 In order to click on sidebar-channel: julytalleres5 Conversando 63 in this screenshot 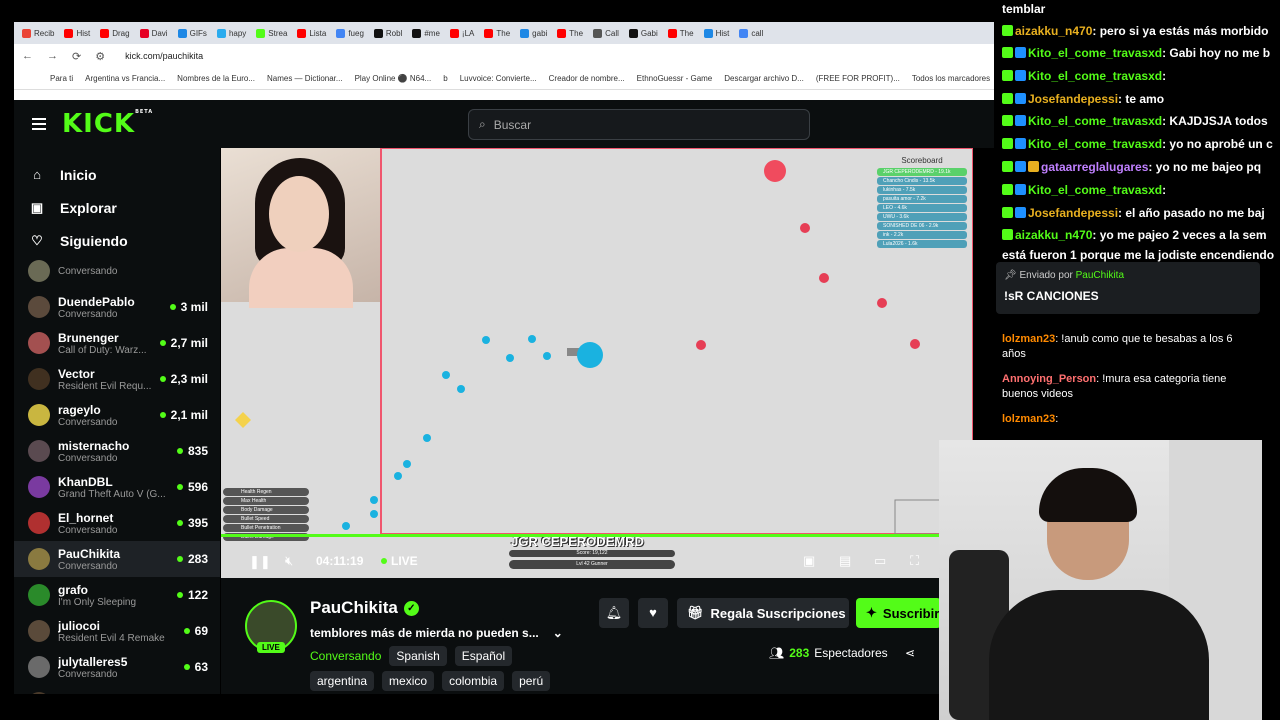, I will do `click(117, 667)`.